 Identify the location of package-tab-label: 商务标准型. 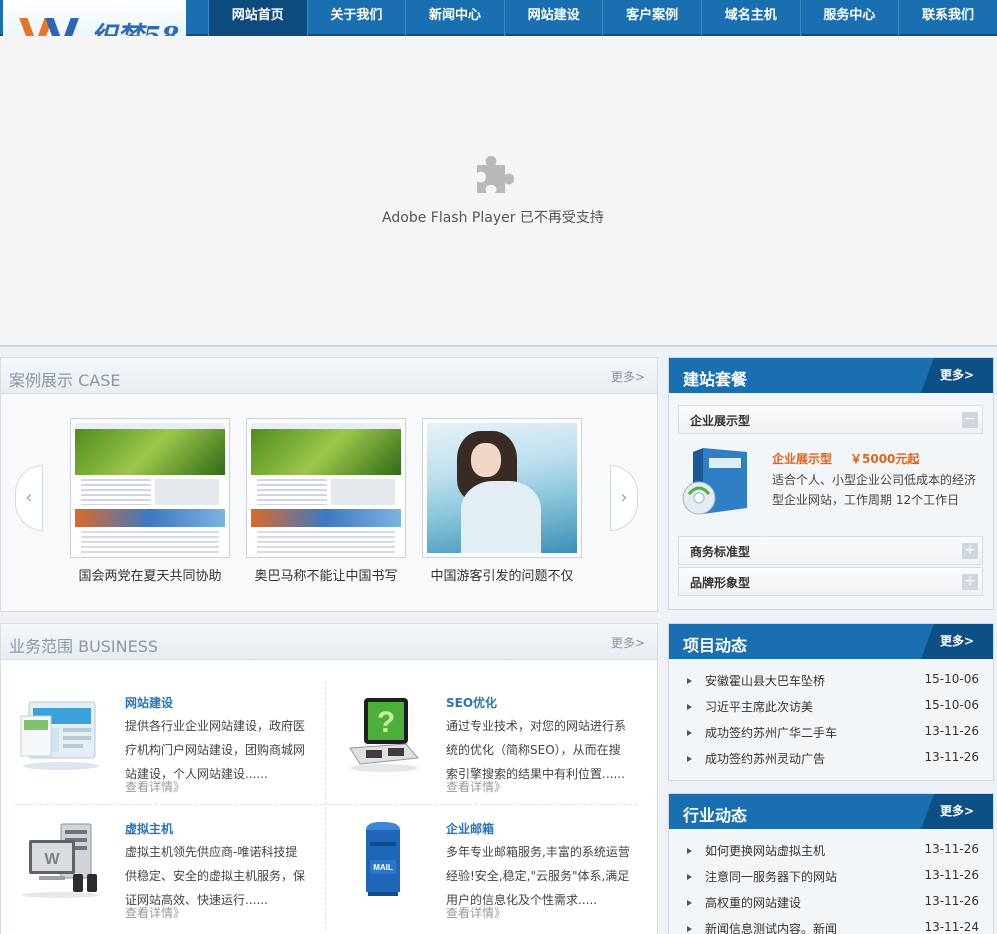
(720, 552).